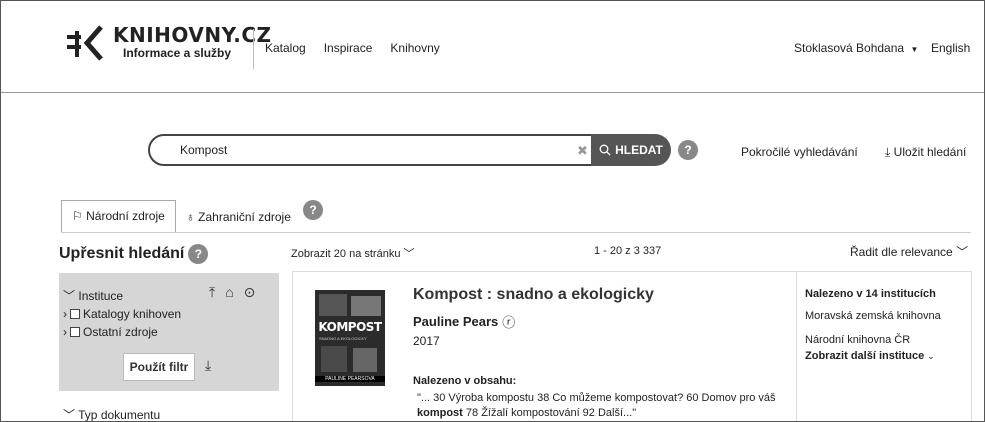  What do you see at coordinates (250, 292) in the screenshot?
I see `location-pin-icon: ⊙` at bounding box center [250, 292].